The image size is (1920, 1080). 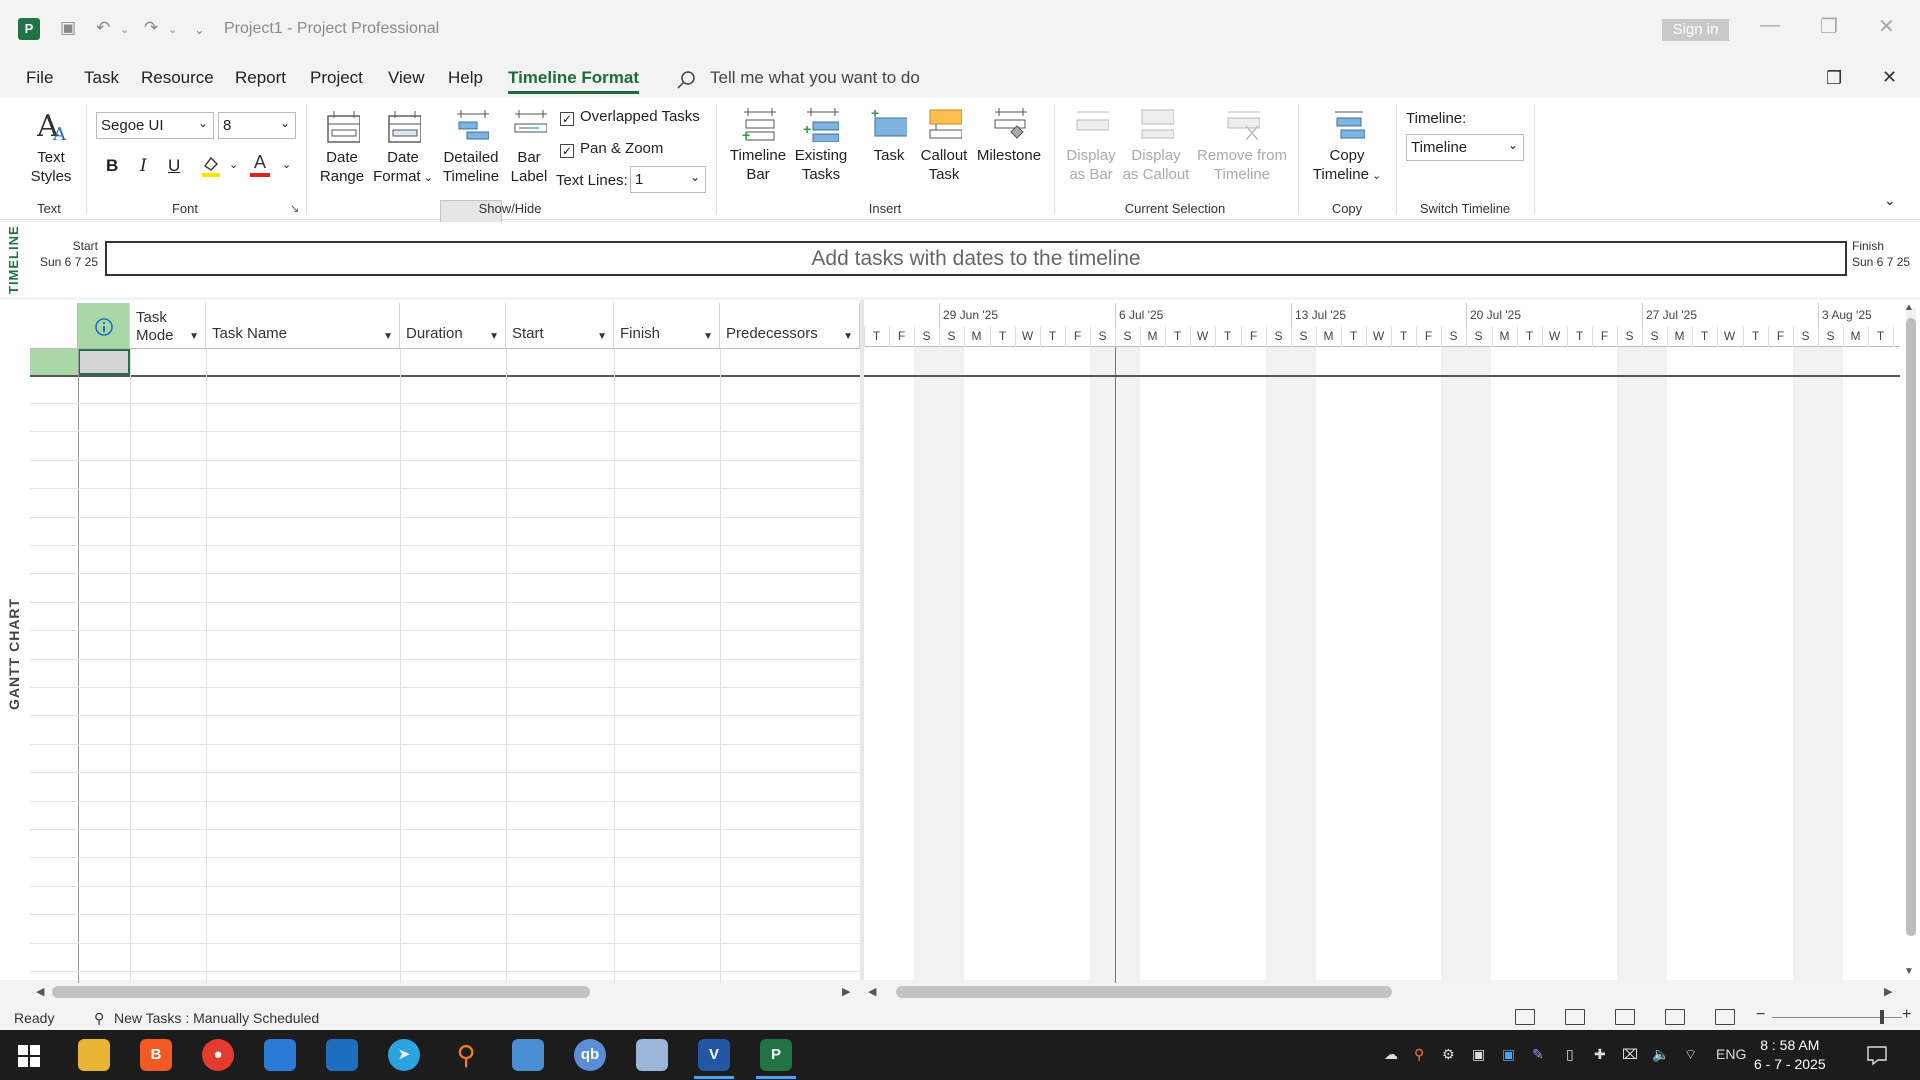 What do you see at coordinates (211, 166) in the screenshot?
I see `highlight-color-icon` at bounding box center [211, 166].